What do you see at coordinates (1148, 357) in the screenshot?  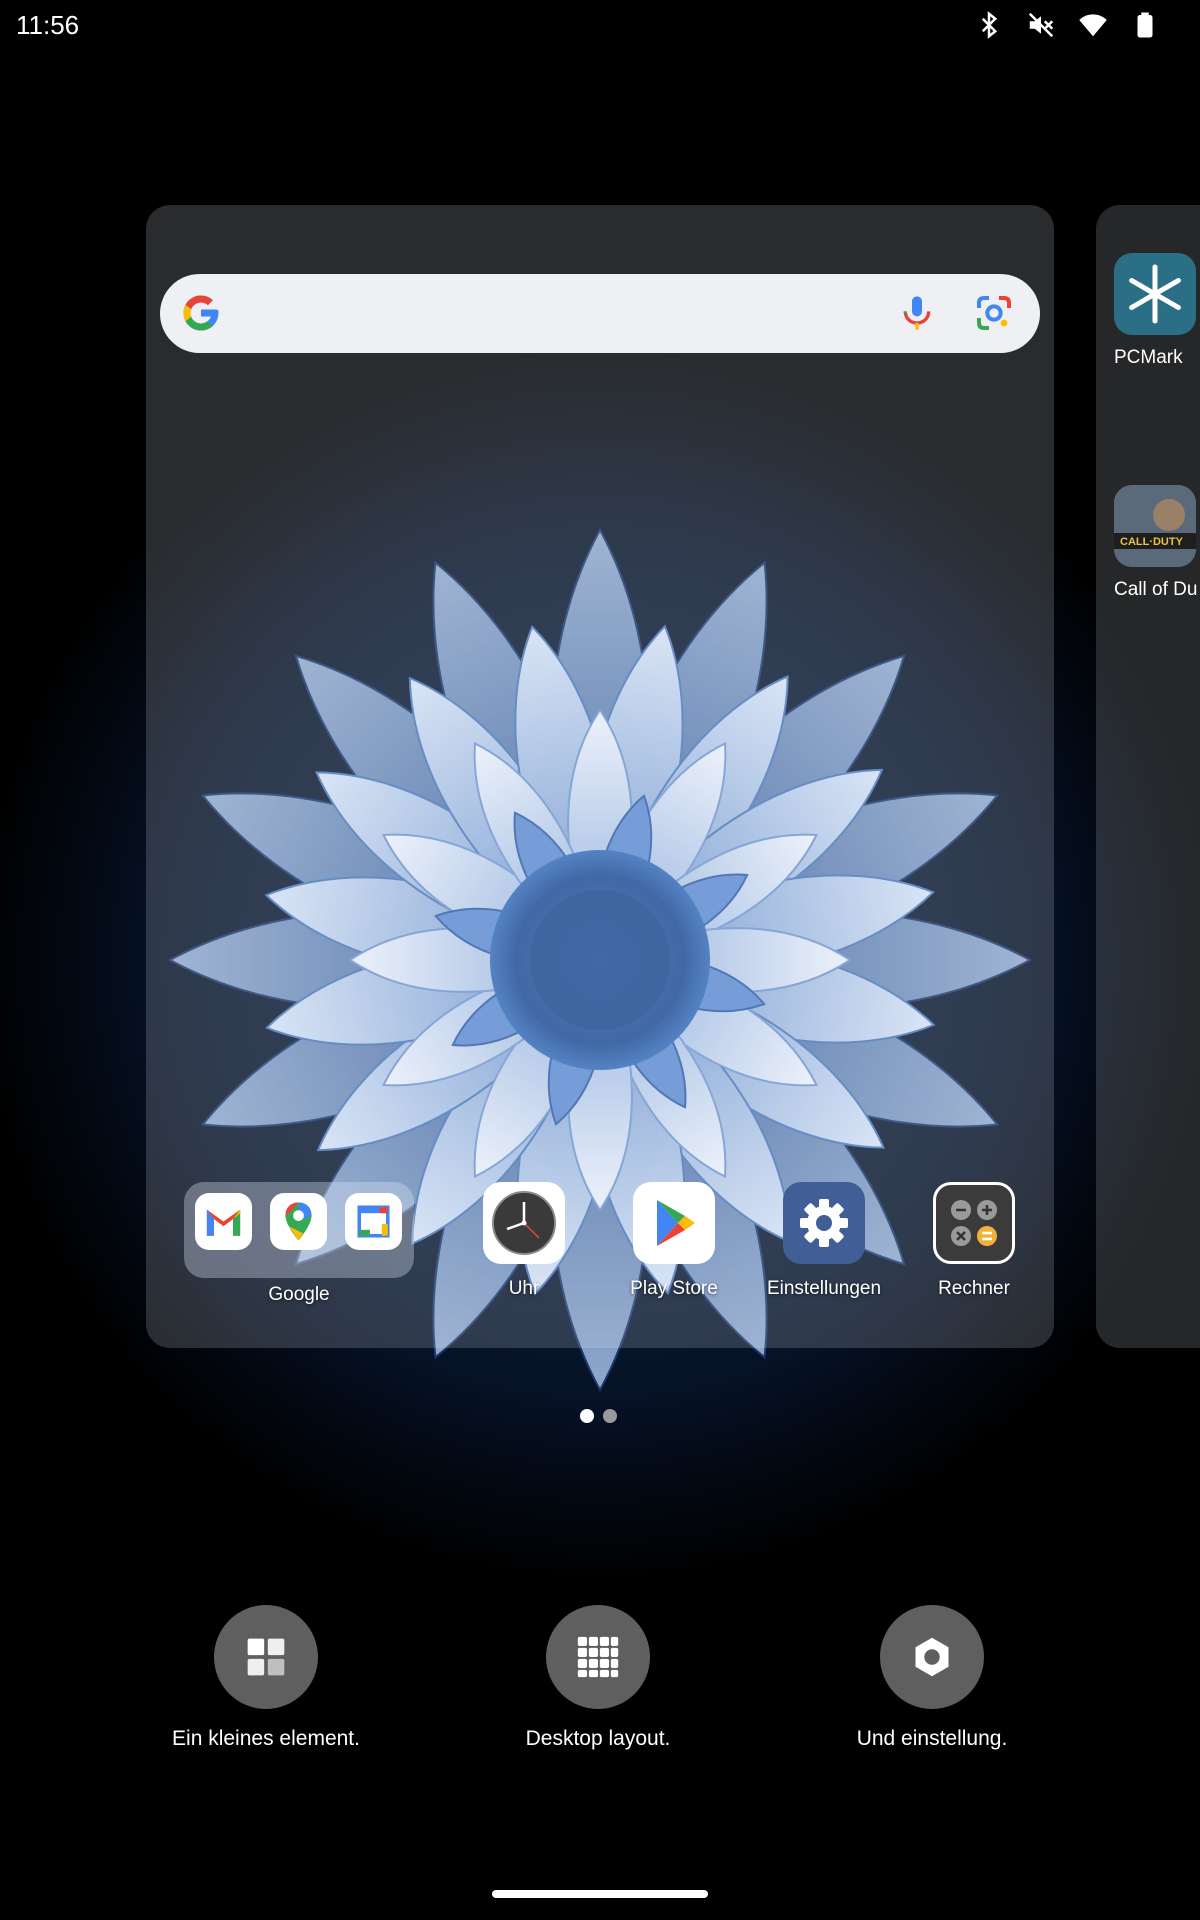 I see `app-label: PCMark` at bounding box center [1148, 357].